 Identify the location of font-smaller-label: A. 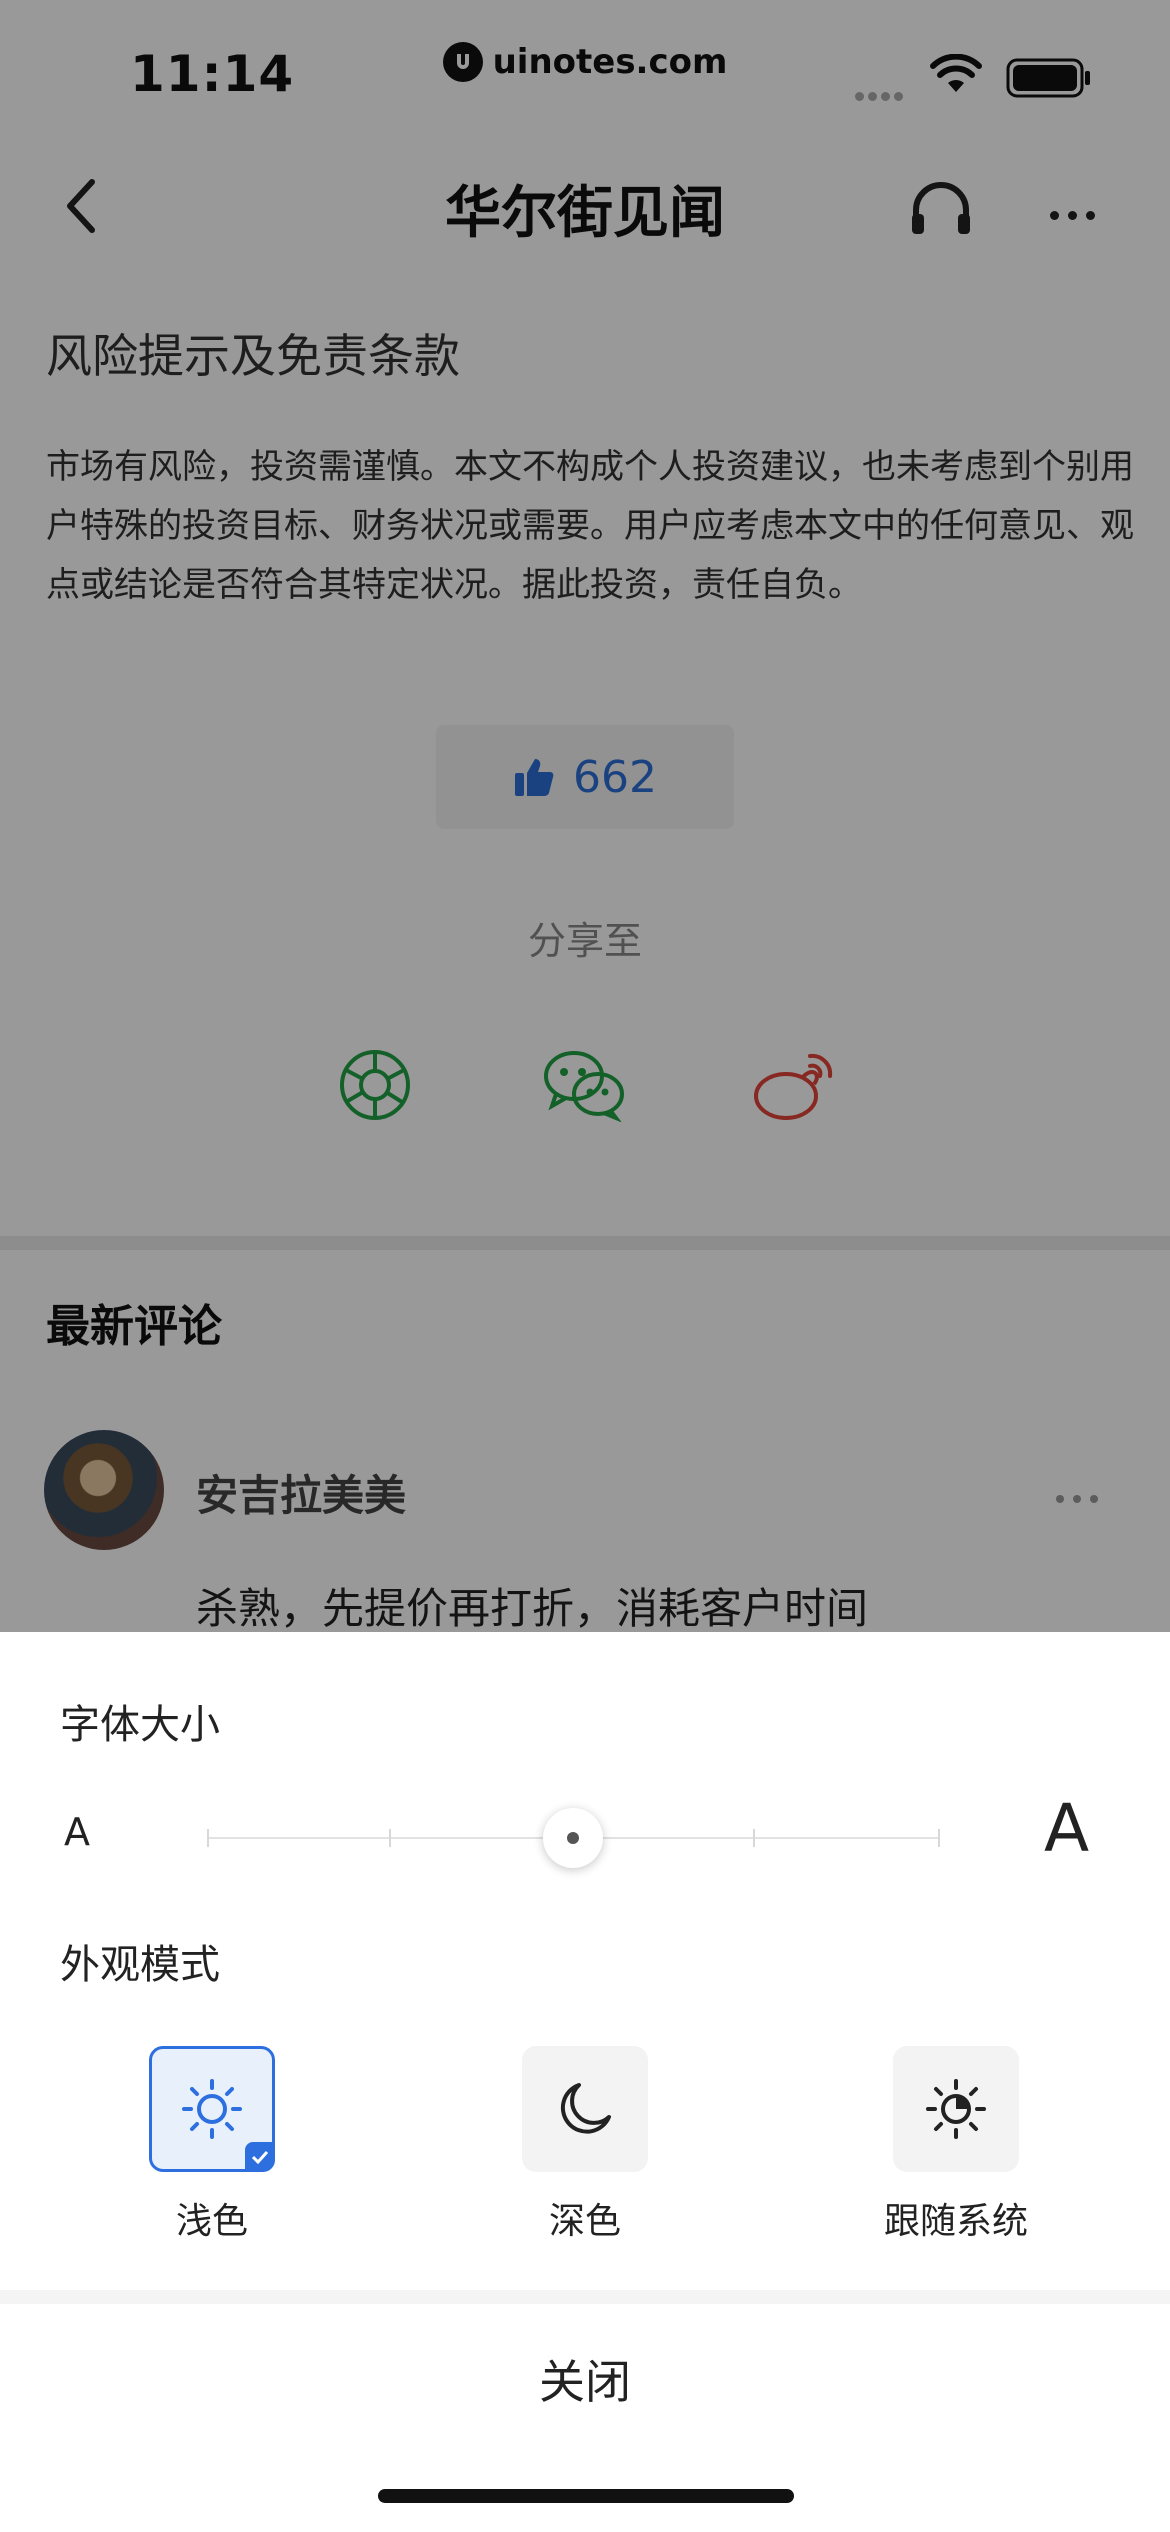
(77, 1832).